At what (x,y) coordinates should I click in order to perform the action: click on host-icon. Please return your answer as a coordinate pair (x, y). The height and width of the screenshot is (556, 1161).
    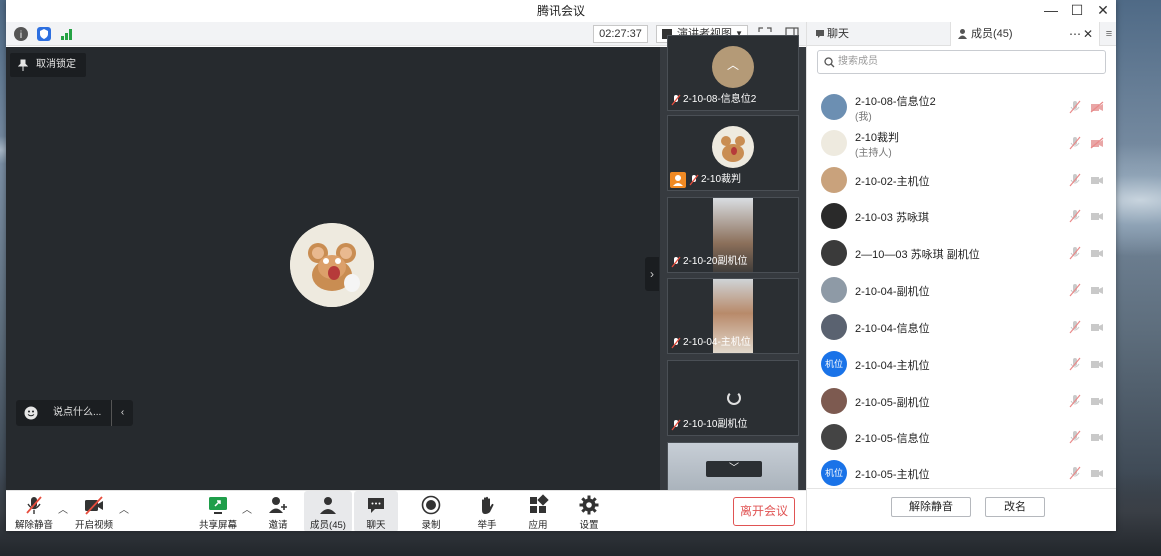
    Looking at the image, I should click on (678, 180).